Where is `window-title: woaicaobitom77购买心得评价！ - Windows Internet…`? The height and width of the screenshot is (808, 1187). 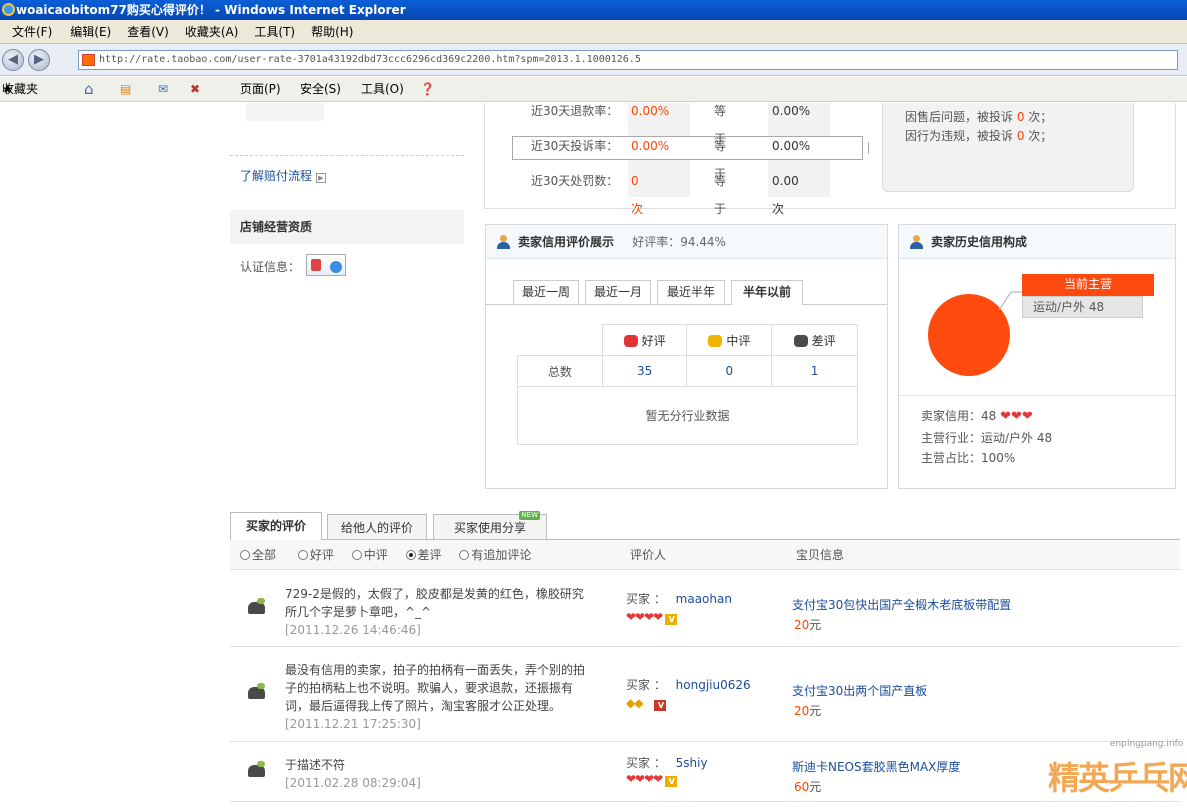
window-title: woaicaobitom77购买心得评价！ - Windows Internet… is located at coordinates (211, 10).